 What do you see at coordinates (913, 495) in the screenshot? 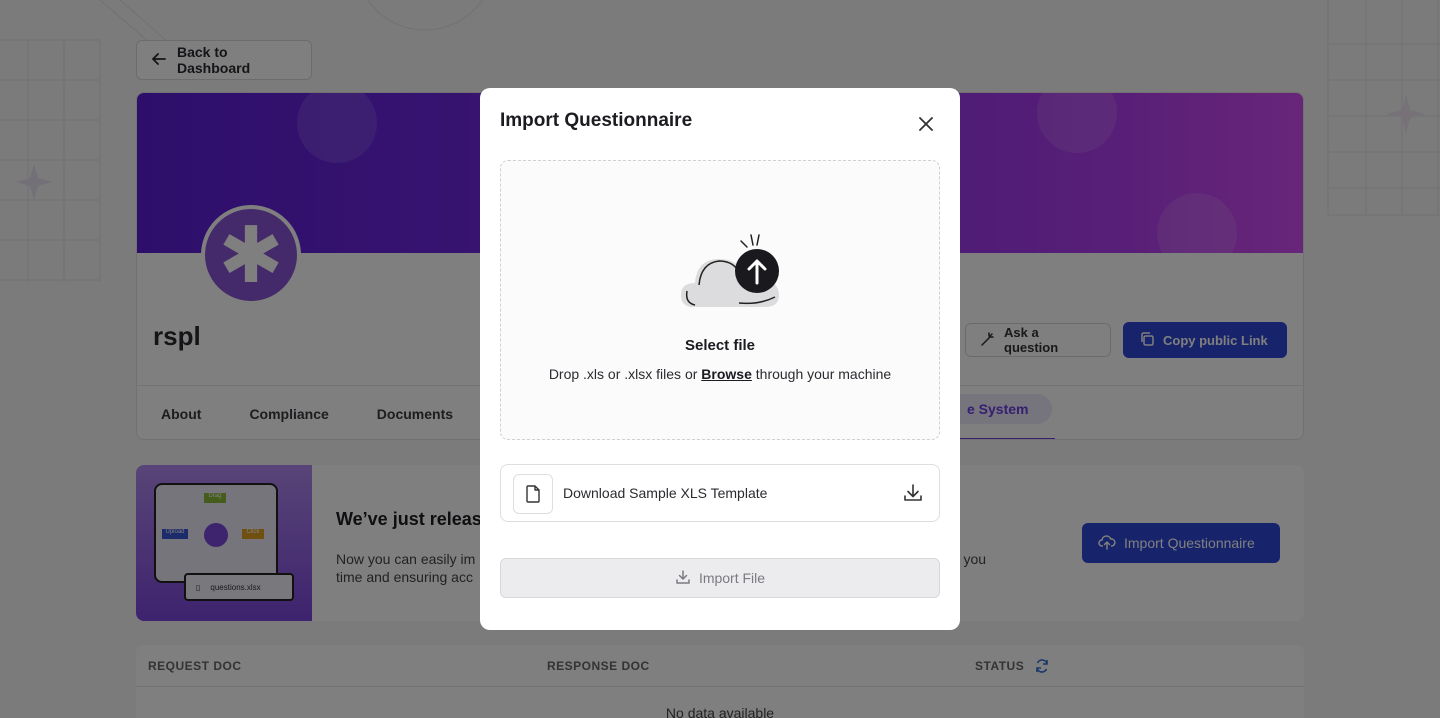
I see `download-icon` at bounding box center [913, 495].